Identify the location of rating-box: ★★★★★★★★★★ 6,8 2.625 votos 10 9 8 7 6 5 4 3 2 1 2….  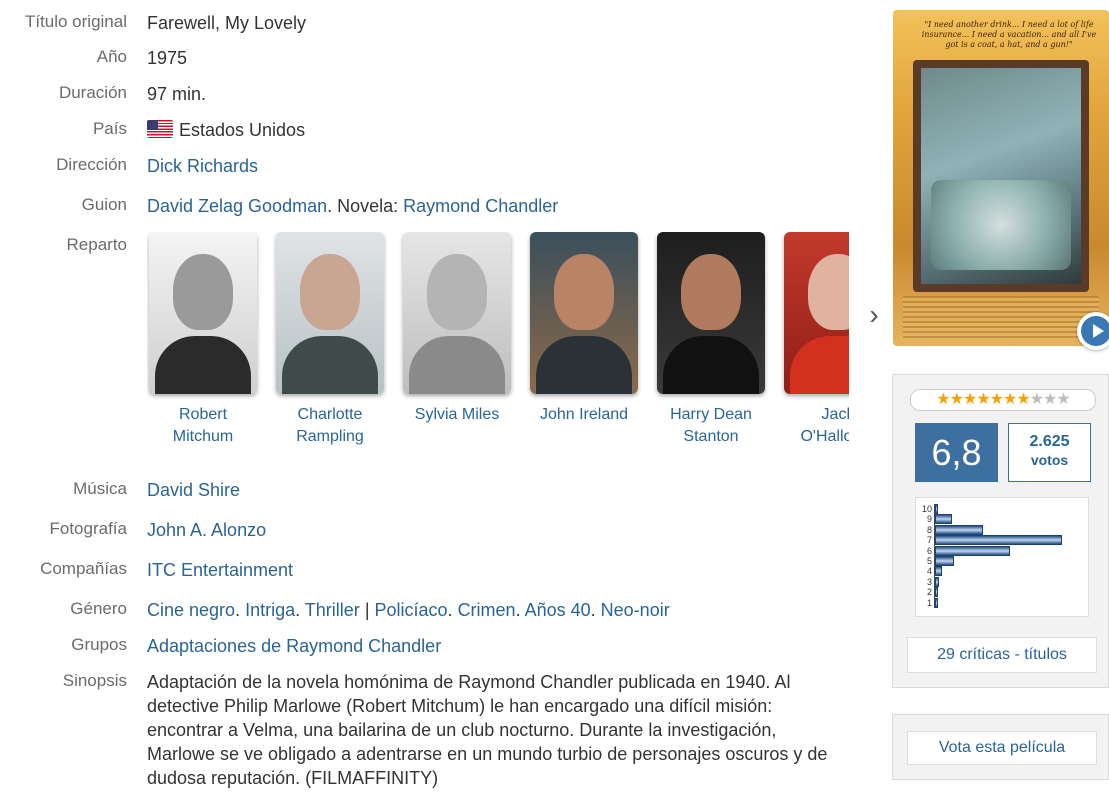
(1000, 531).